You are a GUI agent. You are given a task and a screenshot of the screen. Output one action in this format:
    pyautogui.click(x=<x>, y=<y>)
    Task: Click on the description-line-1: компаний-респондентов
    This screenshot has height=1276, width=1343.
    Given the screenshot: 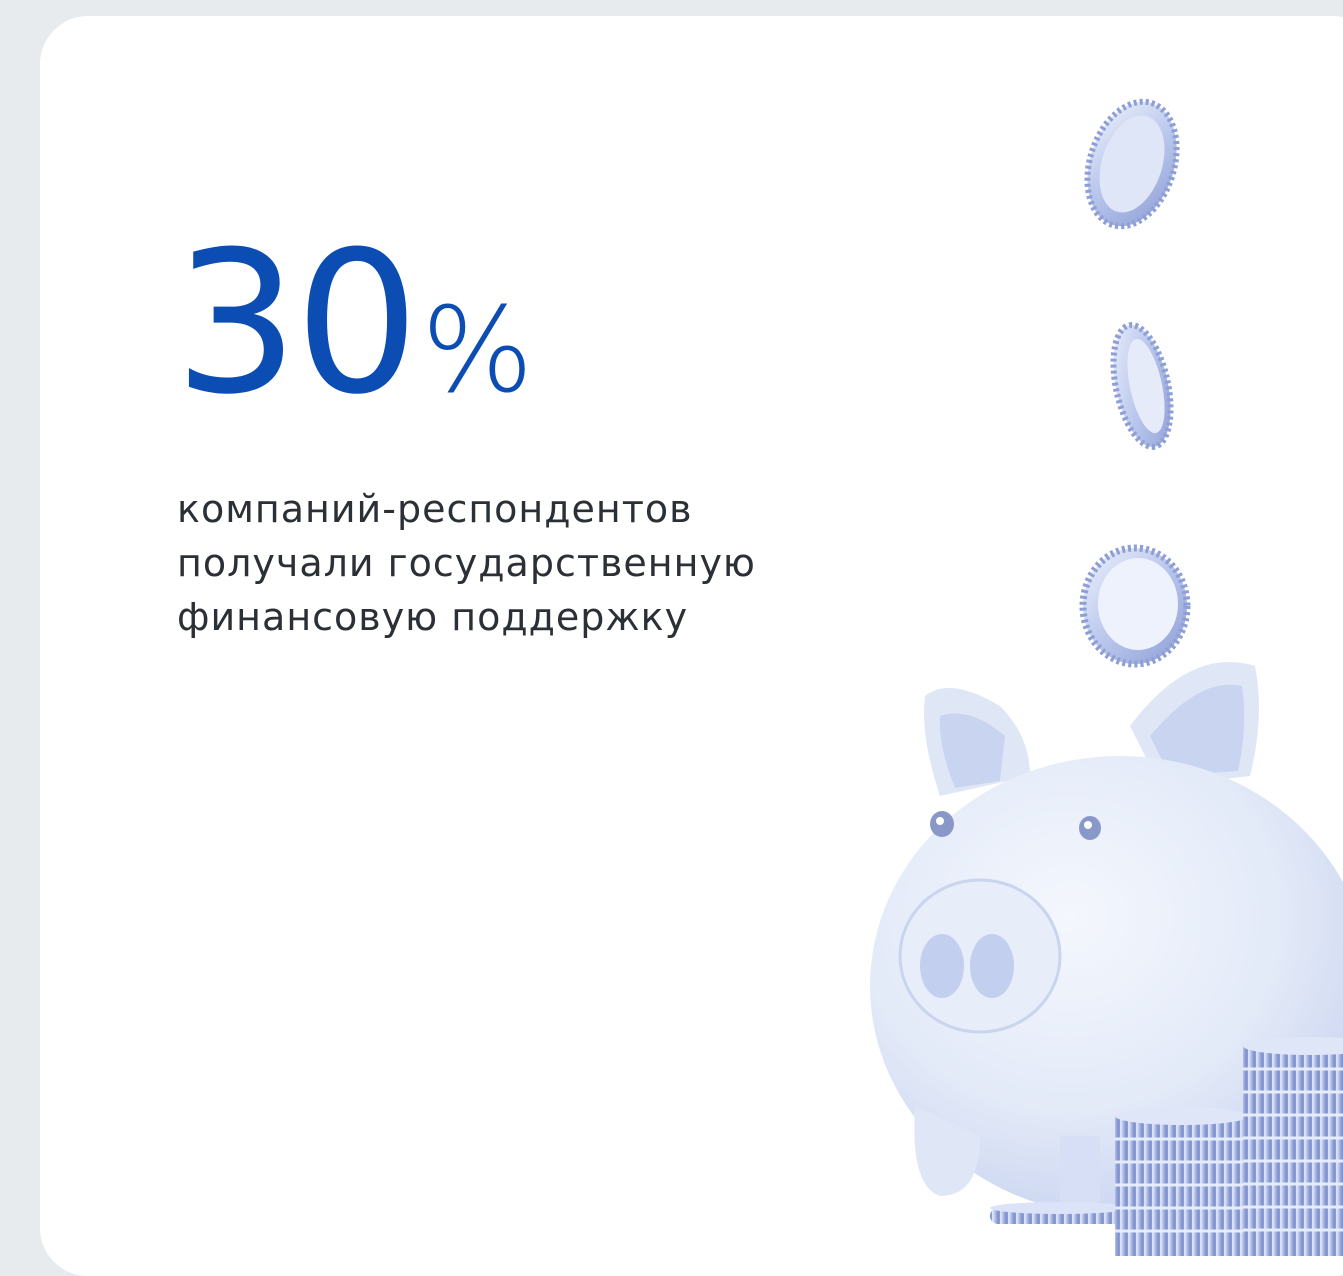 What is the action you would take?
    pyautogui.click(x=435, y=509)
    